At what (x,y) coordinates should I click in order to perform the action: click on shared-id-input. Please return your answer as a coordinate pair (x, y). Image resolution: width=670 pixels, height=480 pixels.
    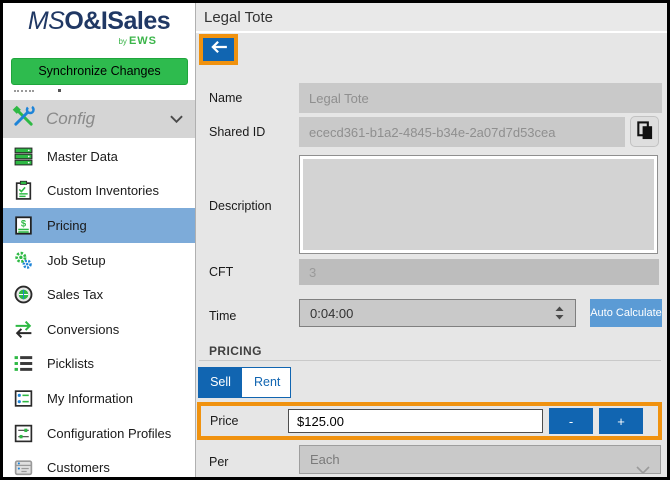
    Looking at the image, I should click on (462, 132).